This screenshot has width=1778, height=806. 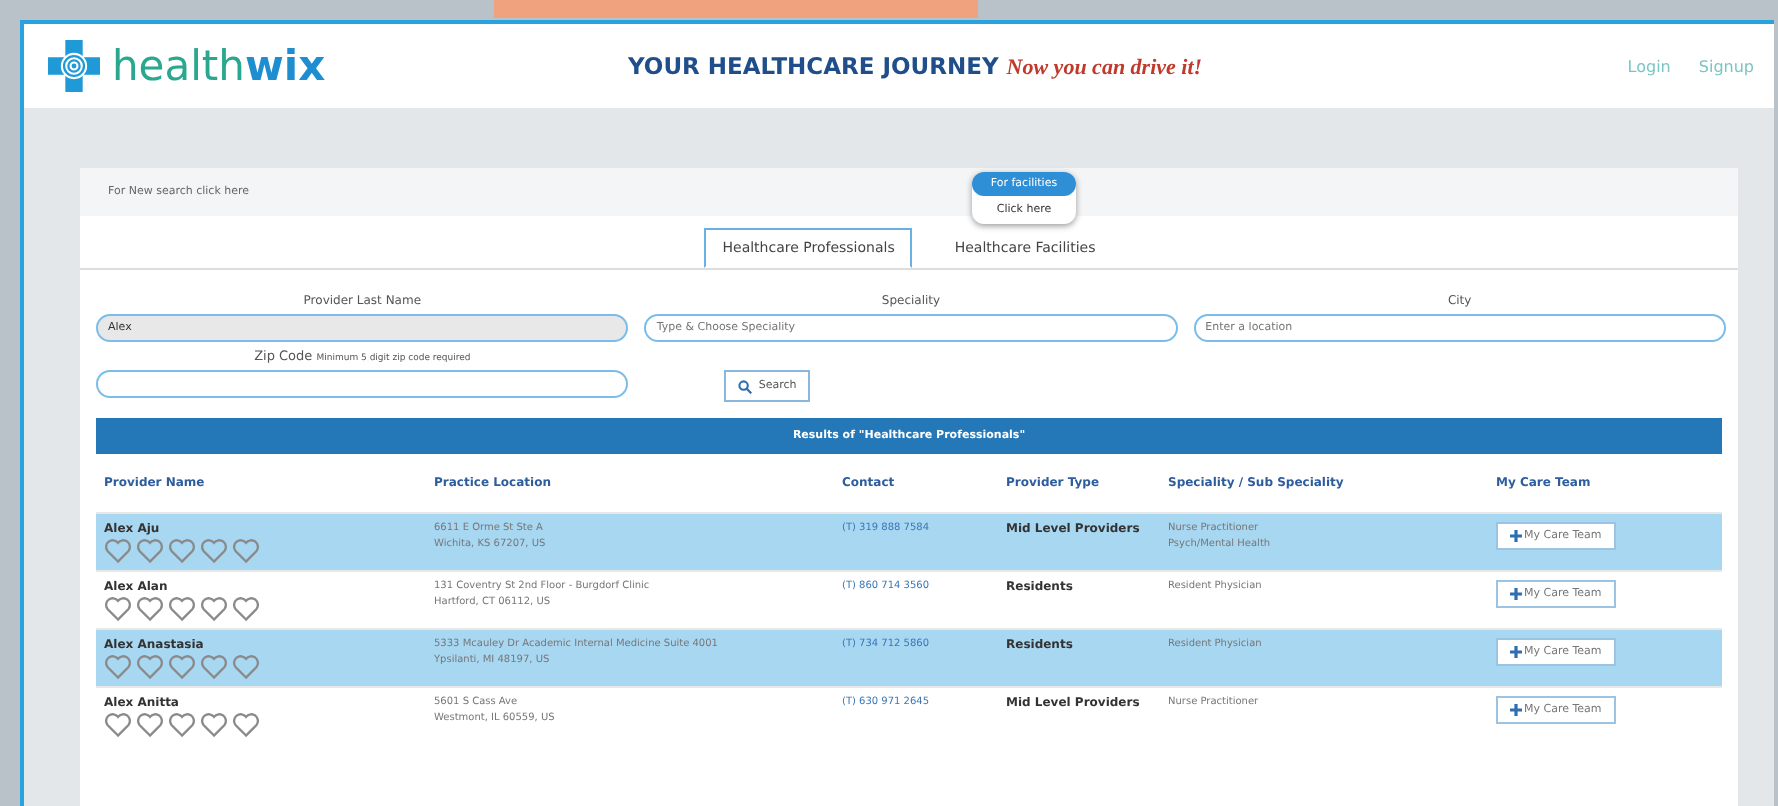 What do you see at coordinates (745, 386) in the screenshot?
I see `search-icon` at bounding box center [745, 386].